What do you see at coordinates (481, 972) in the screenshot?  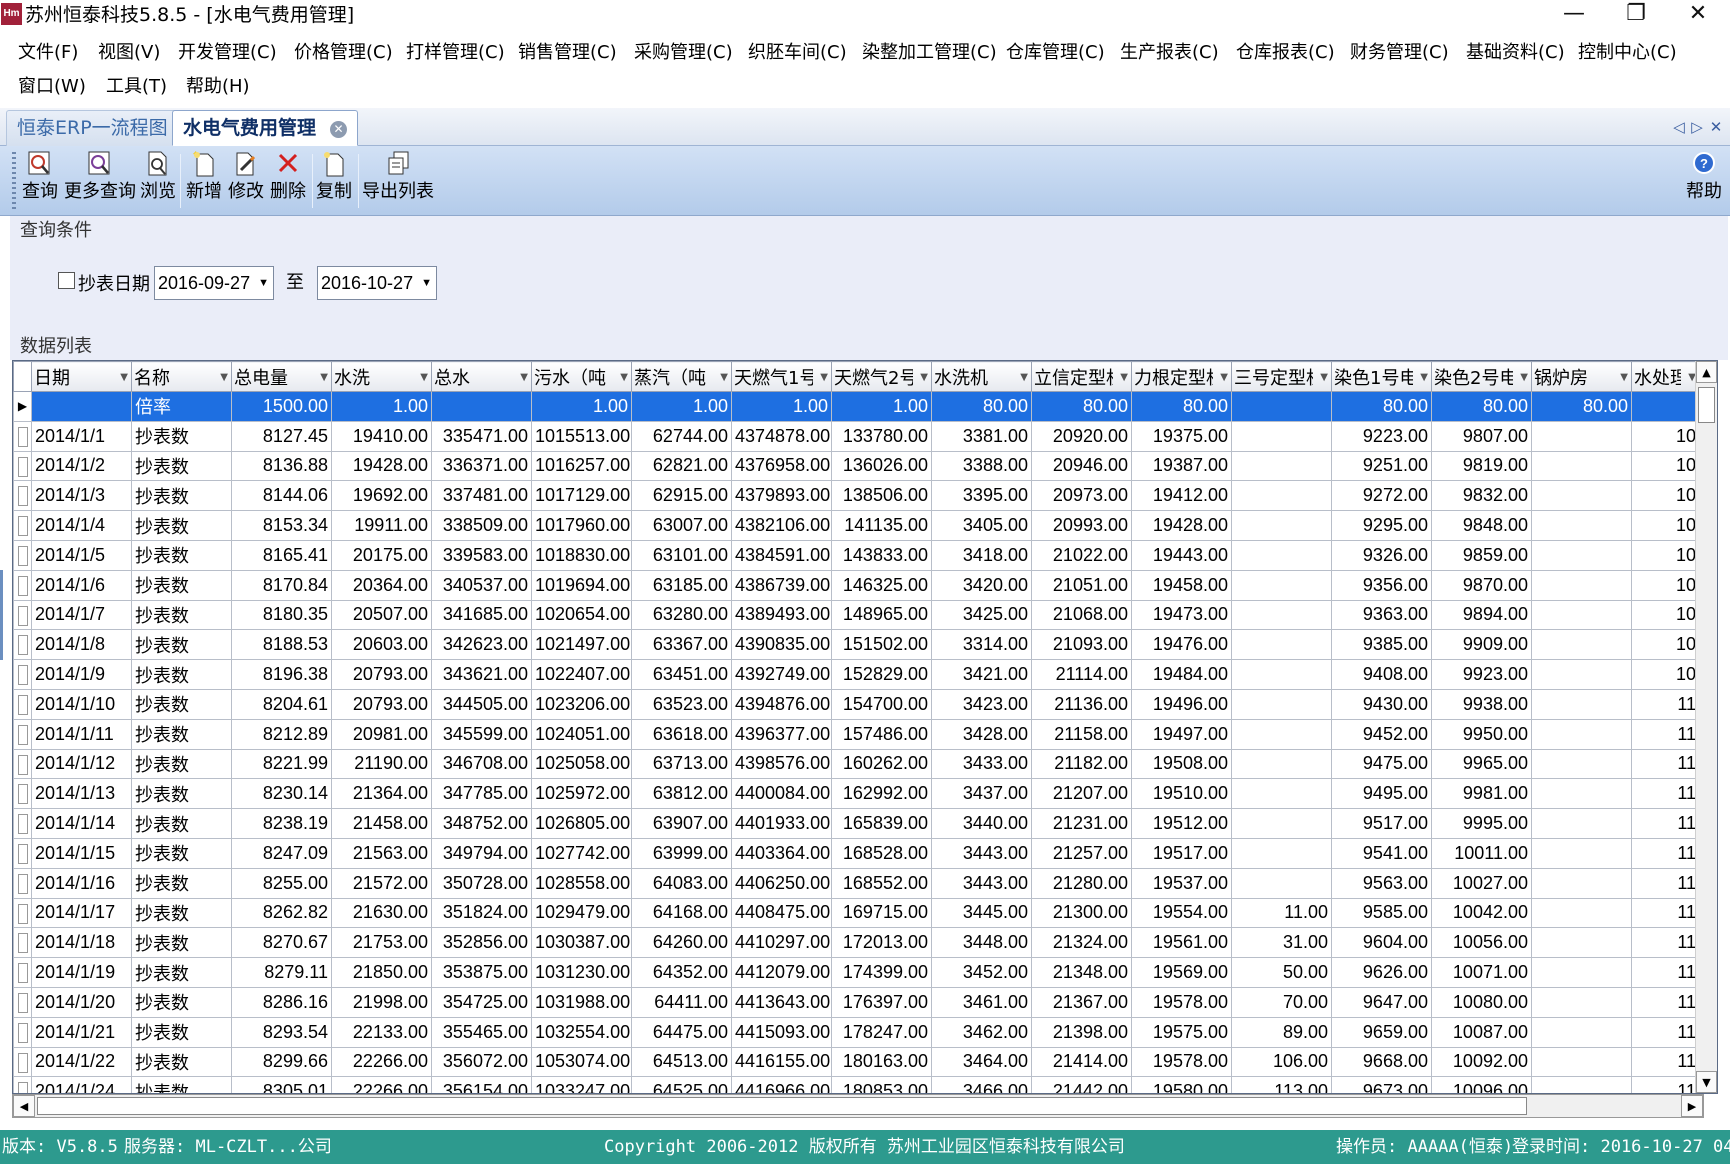 I see `table-cell: 353875.00` at bounding box center [481, 972].